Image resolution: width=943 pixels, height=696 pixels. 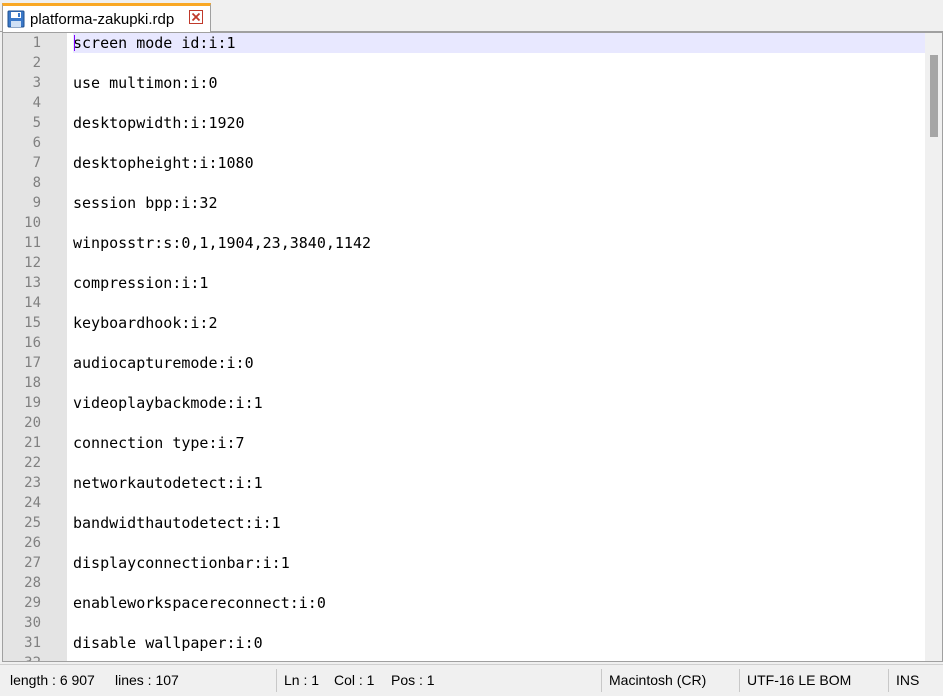 I want to click on editor-line: 27 displayconnectionbar:i:1, so click(x=465, y=563).